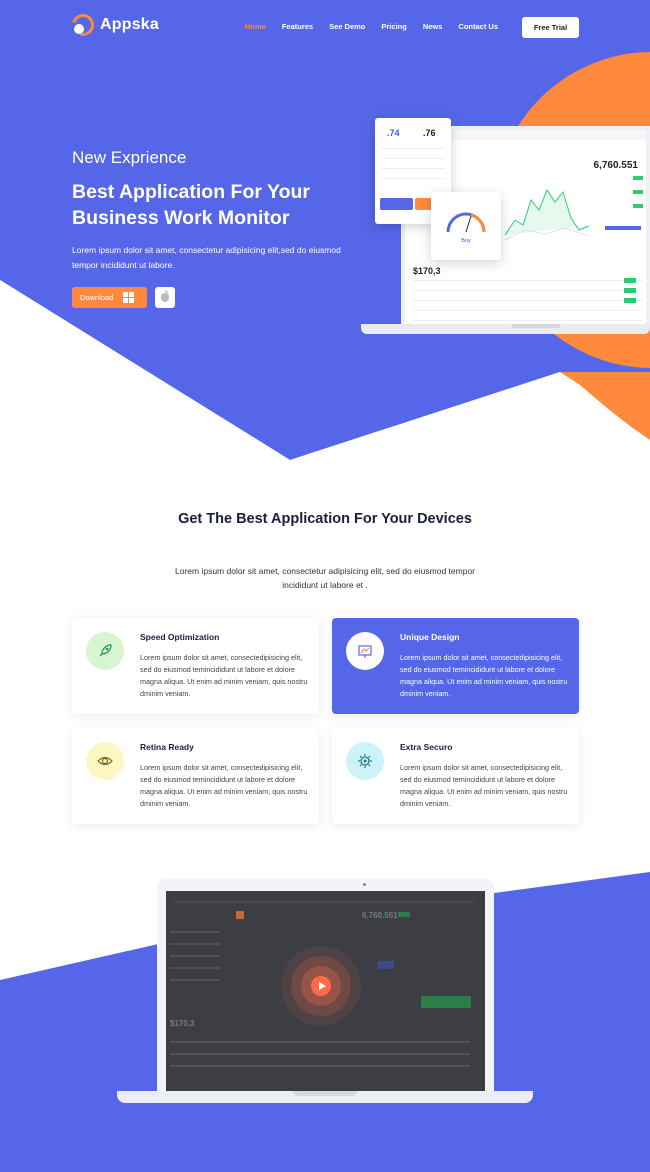  Describe the element at coordinates (478, 26) in the screenshot. I see `nav-link-contact-us: Contact Us` at that location.